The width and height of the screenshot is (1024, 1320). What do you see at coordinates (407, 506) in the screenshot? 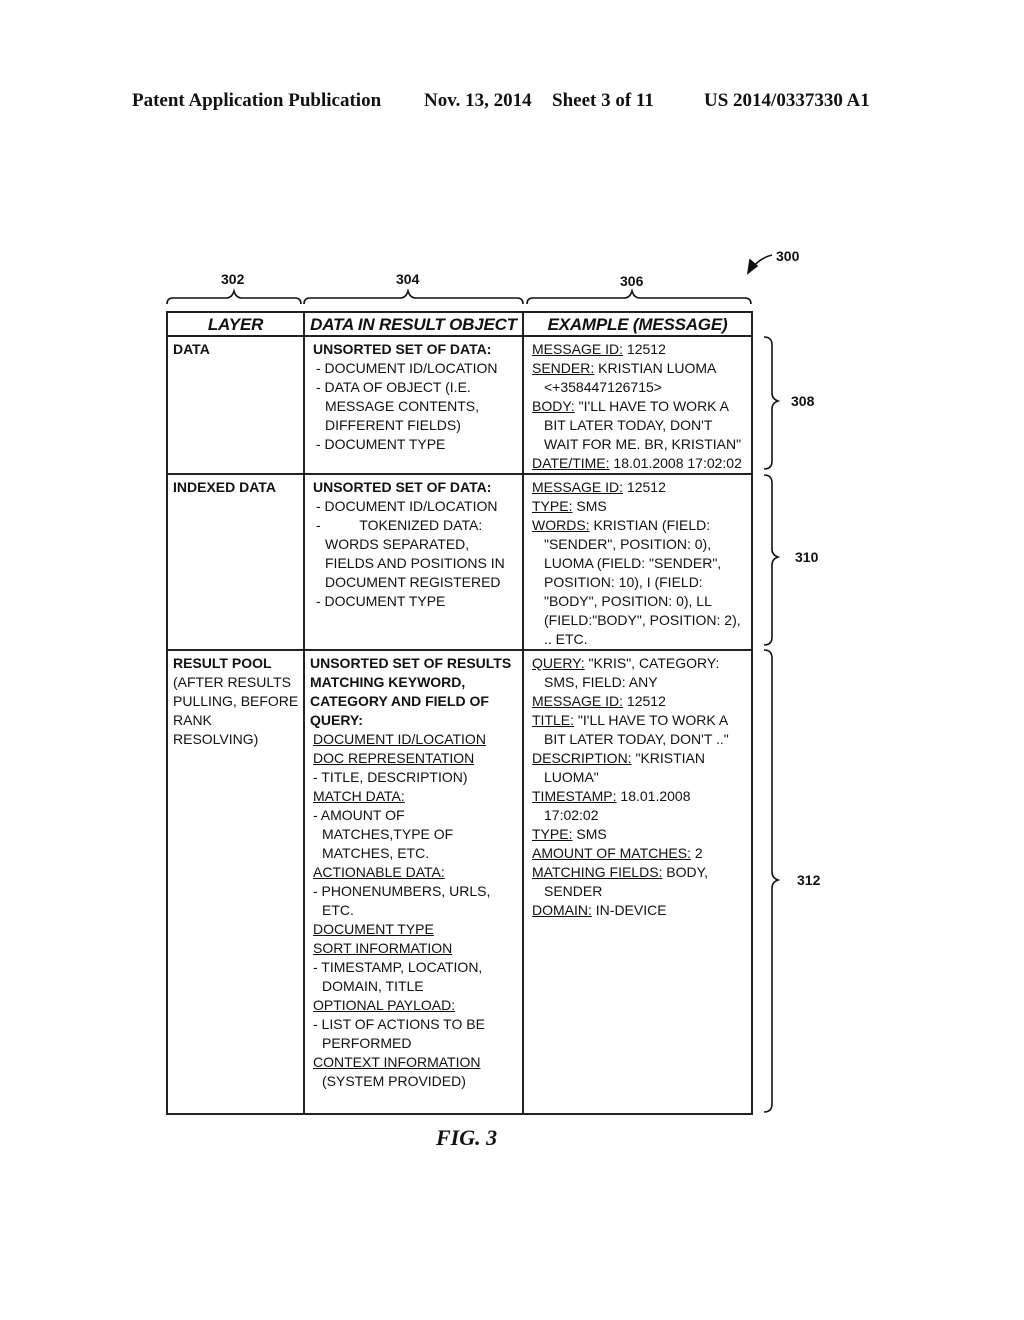
I see `data-line: - DOCUMENT ID/LOCATION` at bounding box center [407, 506].